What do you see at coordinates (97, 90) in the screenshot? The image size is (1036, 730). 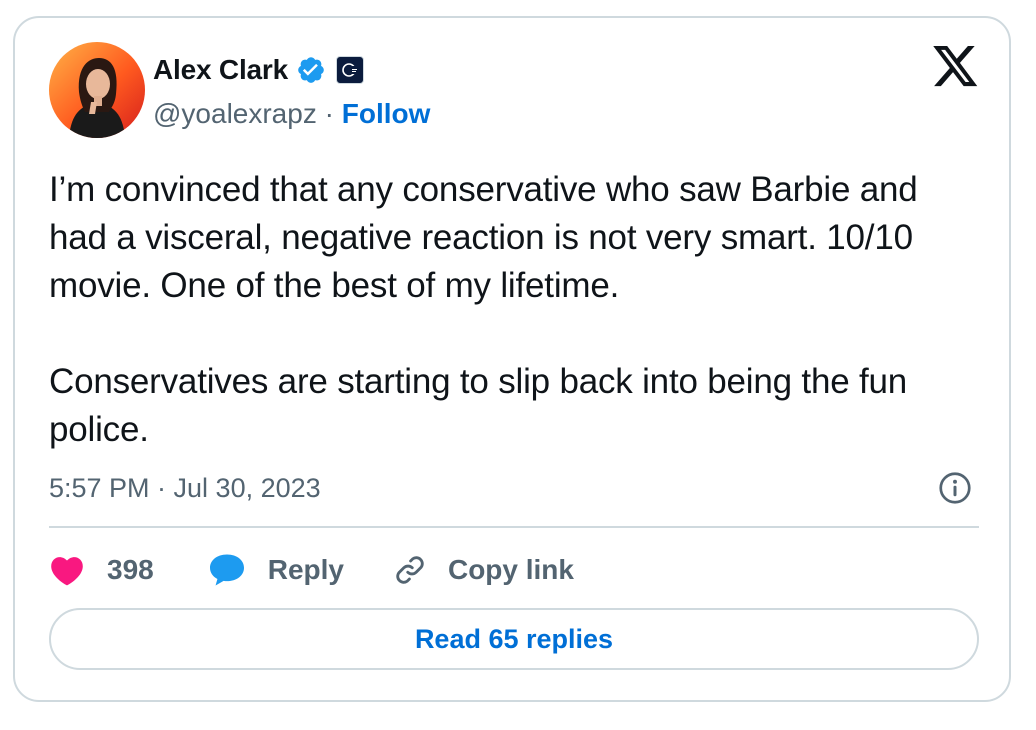 I see `avatar` at bounding box center [97, 90].